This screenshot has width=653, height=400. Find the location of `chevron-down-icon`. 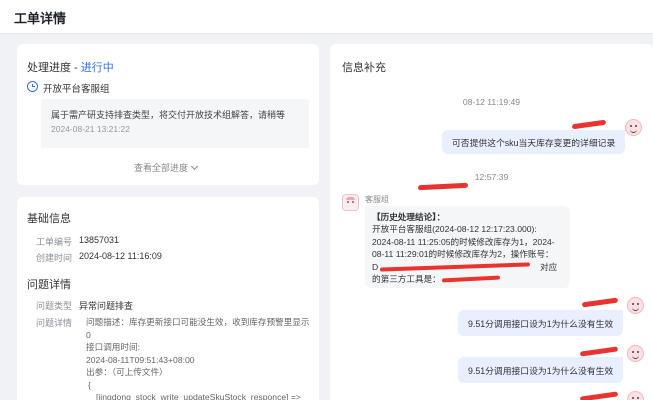

chevron-down-icon is located at coordinates (194, 166).